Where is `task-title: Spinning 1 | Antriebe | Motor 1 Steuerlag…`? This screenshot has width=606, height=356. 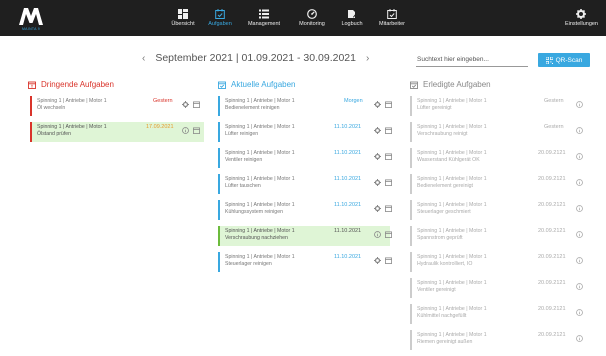 task-title: Spinning 1 | Antriebe | Motor 1 Steuerlag… is located at coordinates (452, 208).